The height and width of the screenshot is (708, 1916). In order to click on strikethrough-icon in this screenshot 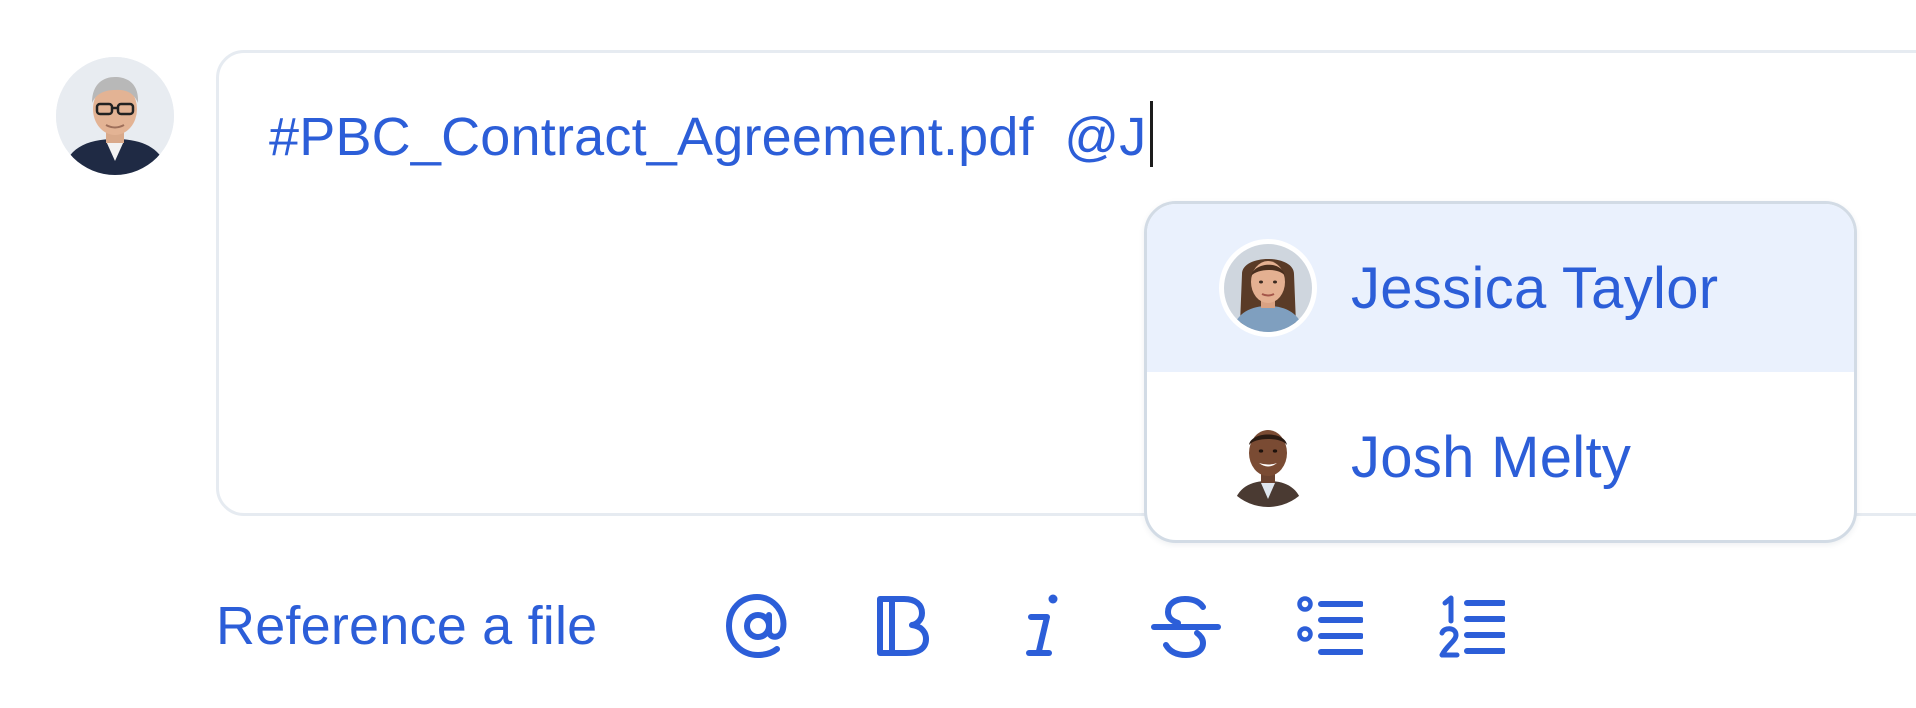, I will do `click(1186, 626)`.